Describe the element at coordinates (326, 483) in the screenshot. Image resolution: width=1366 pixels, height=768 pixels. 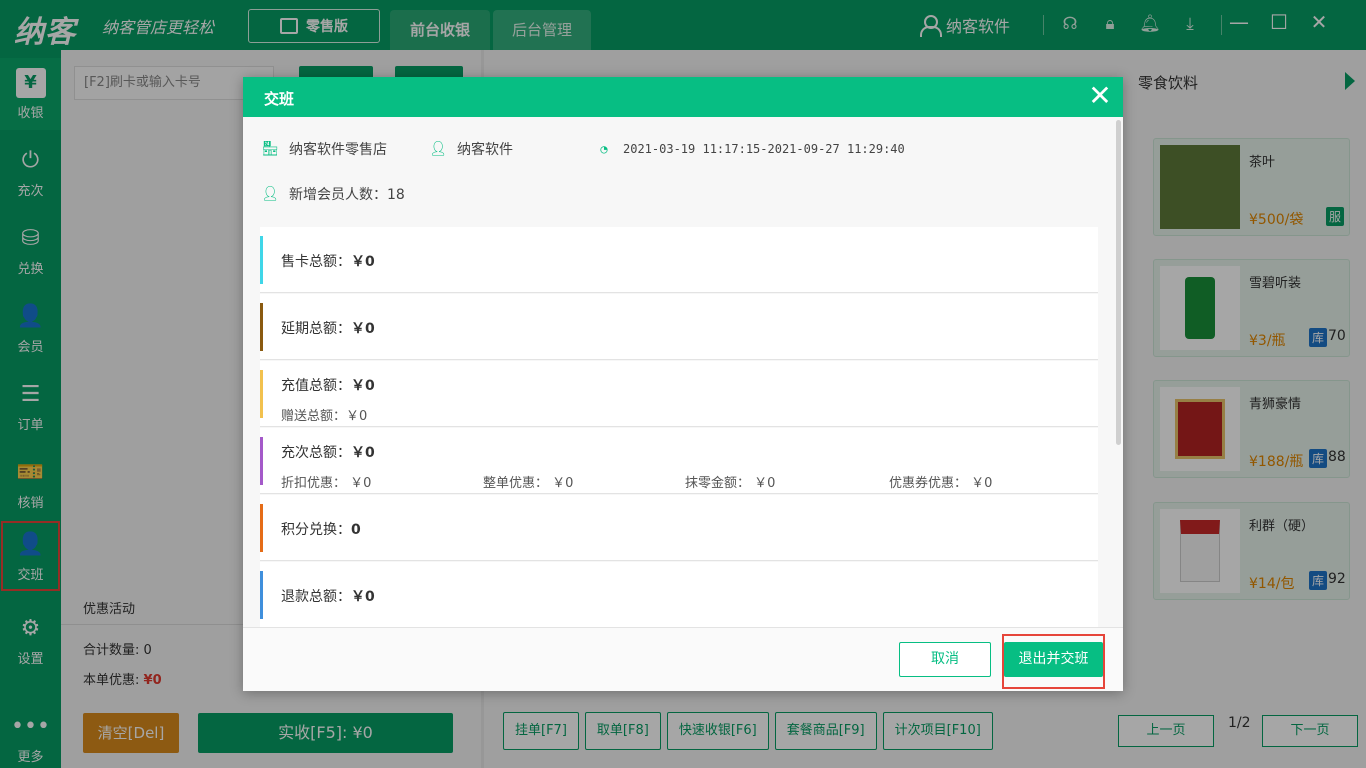
I see `discount-rate-value: 折扣优惠： ￥0` at that location.